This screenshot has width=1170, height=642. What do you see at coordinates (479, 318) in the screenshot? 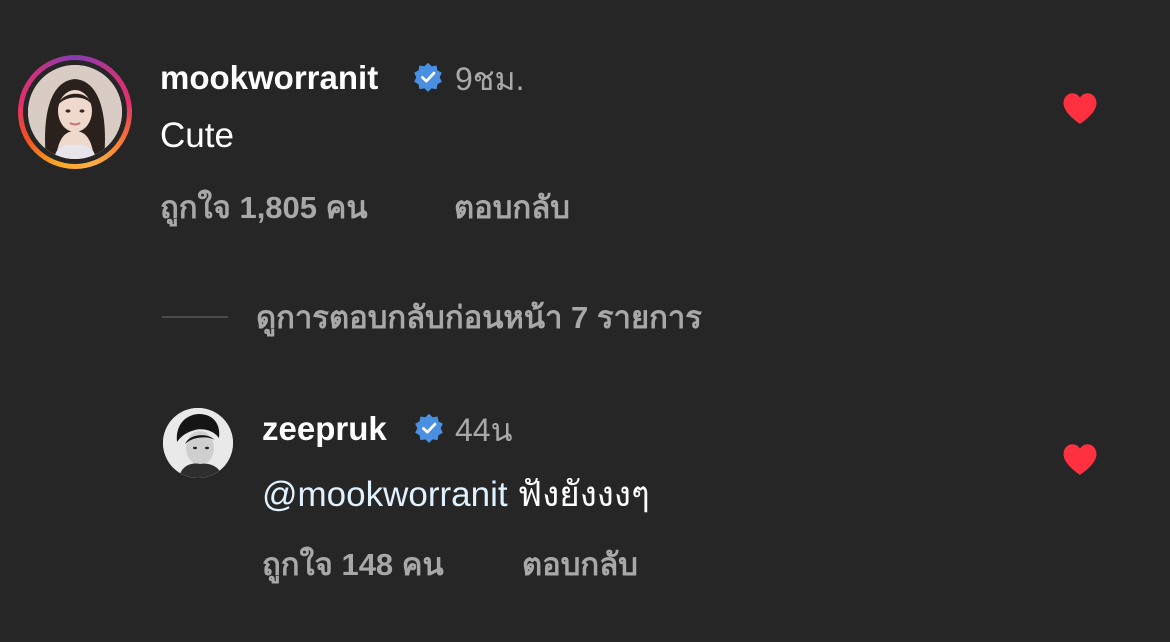
I see `view-previous-replies-button: ดูการตอบกลับก่อนหน้า 7 รายการ` at bounding box center [479, 318].